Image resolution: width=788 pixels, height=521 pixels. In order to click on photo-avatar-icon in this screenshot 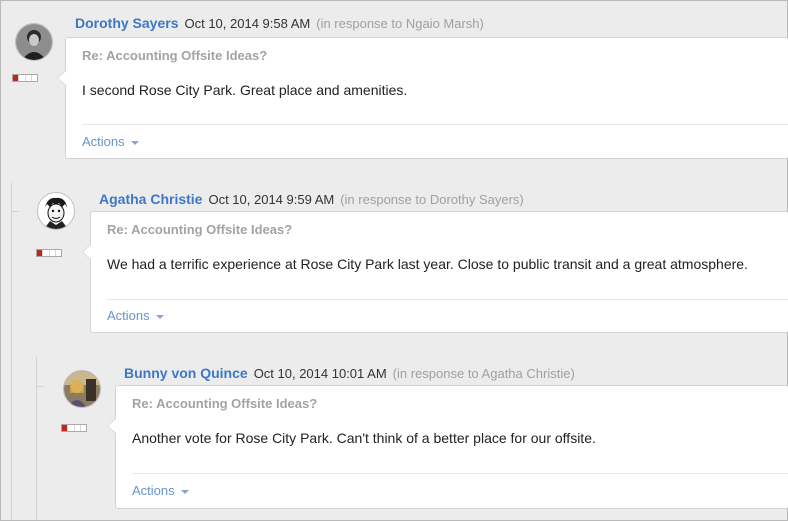, I will do `click(82, 389)`.